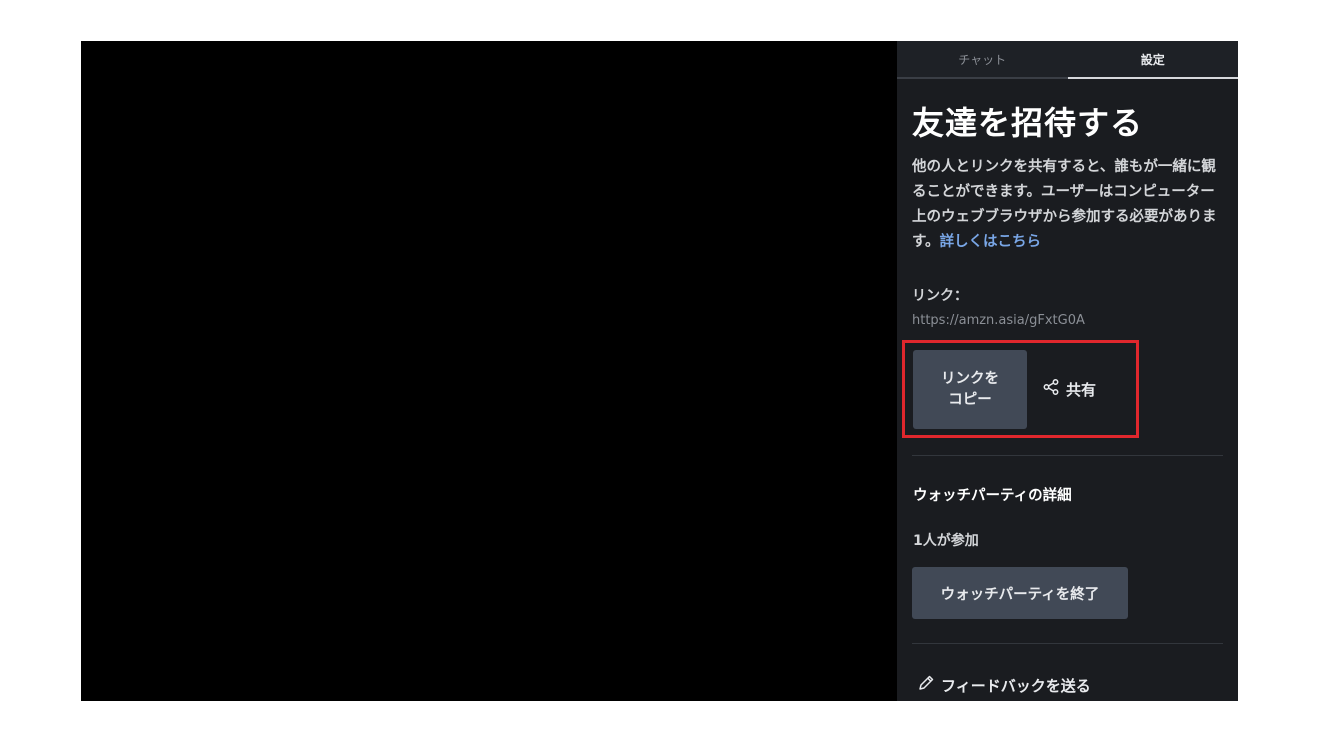 The height and width of the screenshot is (743, 1320). I want to click on pencil-icon, so click(926, 685).